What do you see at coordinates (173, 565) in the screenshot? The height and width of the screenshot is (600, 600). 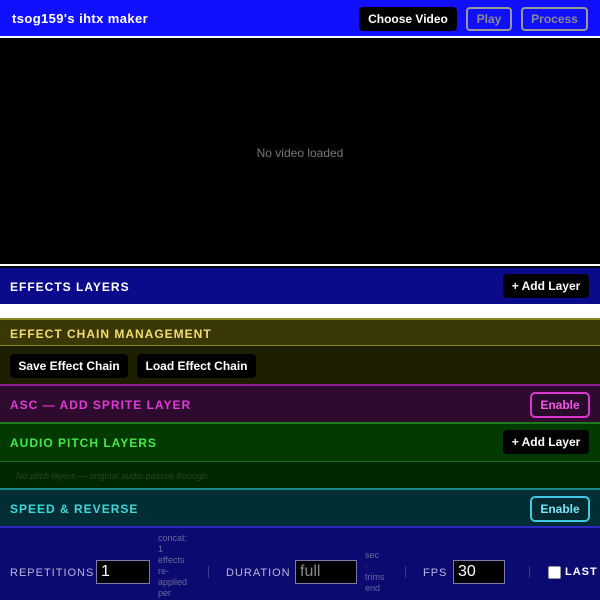 I see `repetitions-note: concat: 1 effects re- applied per` at bounding box center [173, 565].